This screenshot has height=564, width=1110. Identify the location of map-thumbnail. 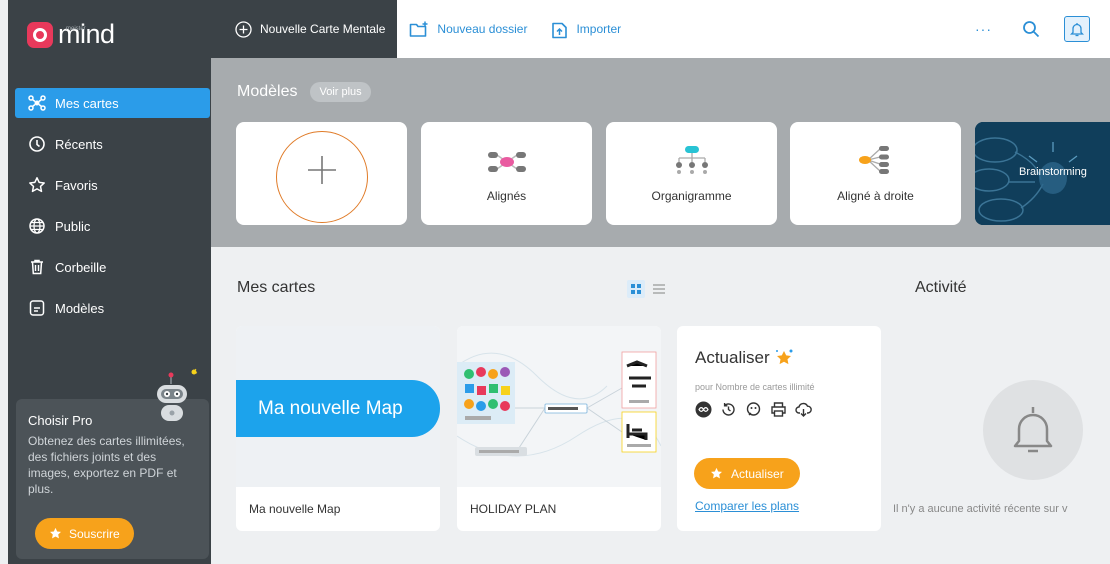
(559, 406).